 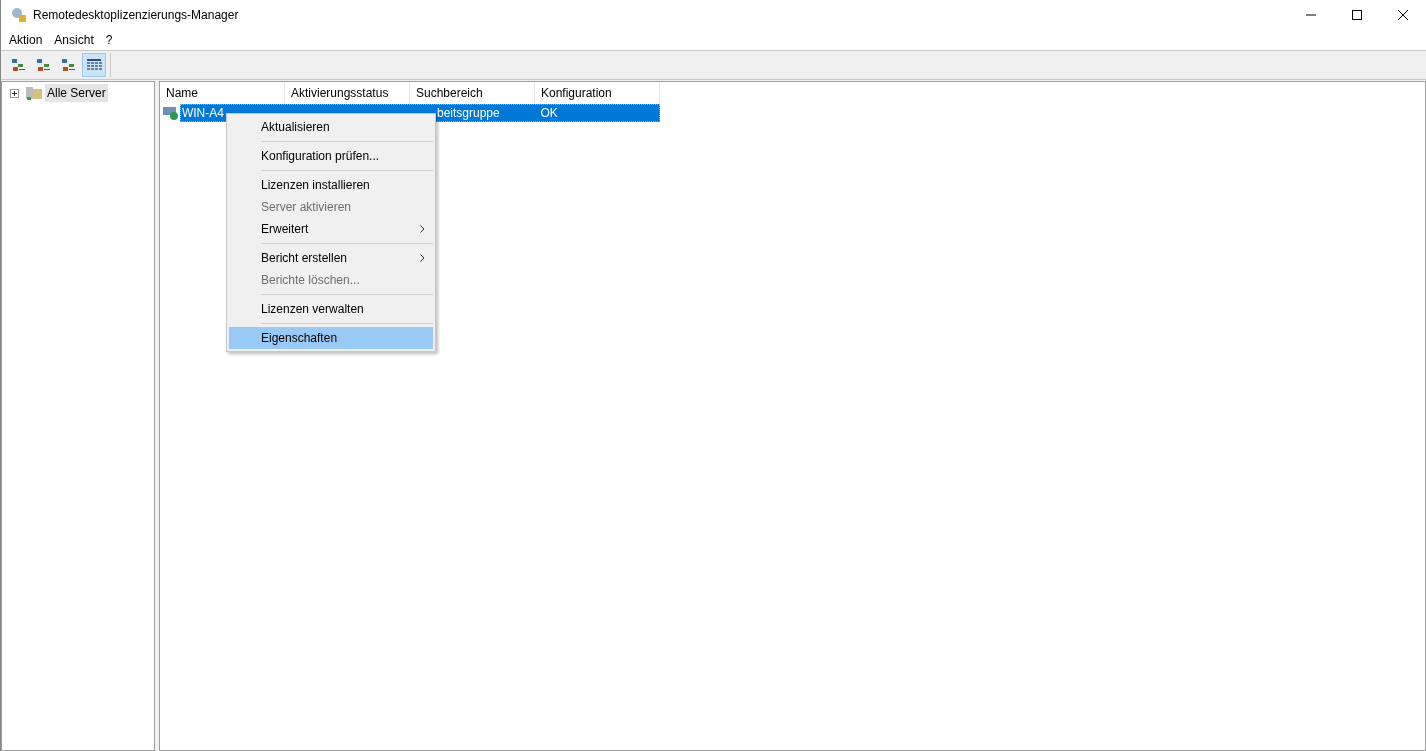 I want to click on maximize-icon, so click(x=1357, y=15).